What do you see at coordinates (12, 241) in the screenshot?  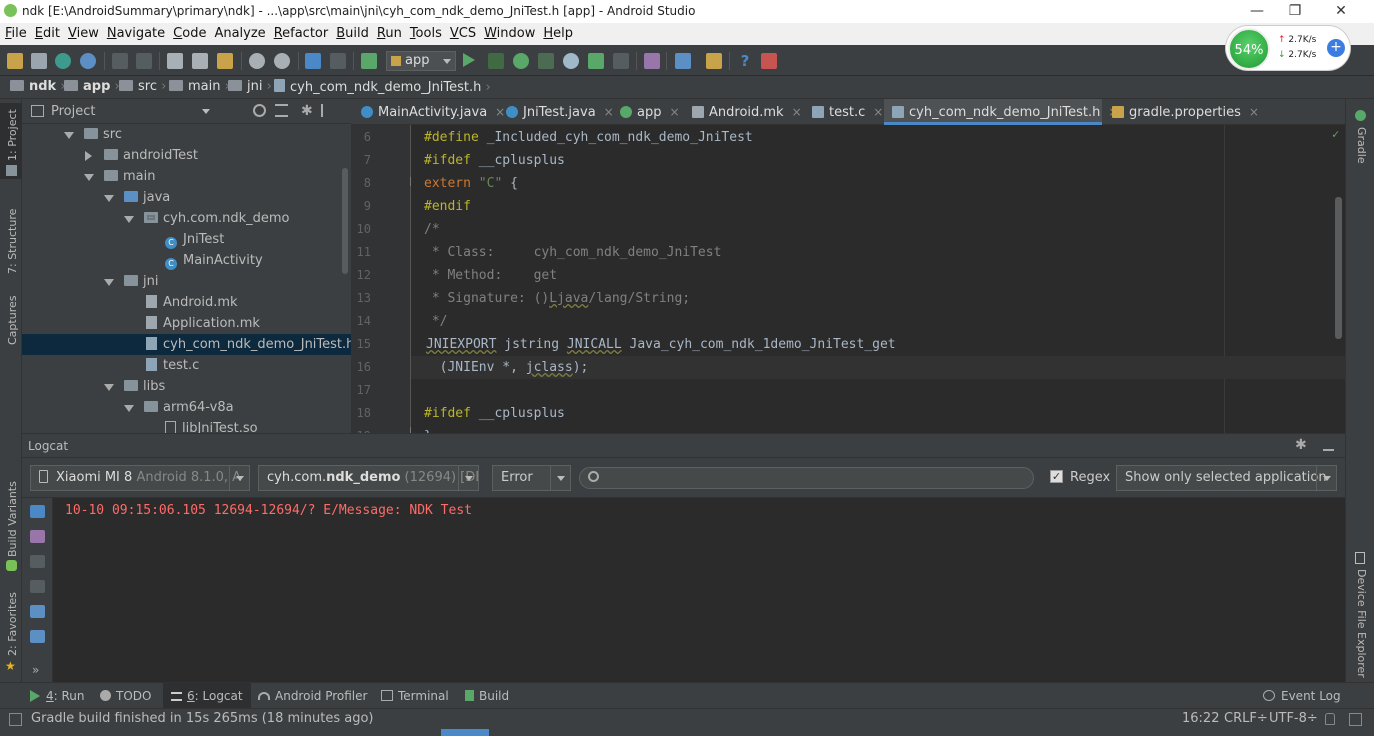 I see `structure-tool-tab: 7: Structure` at bounding box center [12, 241].